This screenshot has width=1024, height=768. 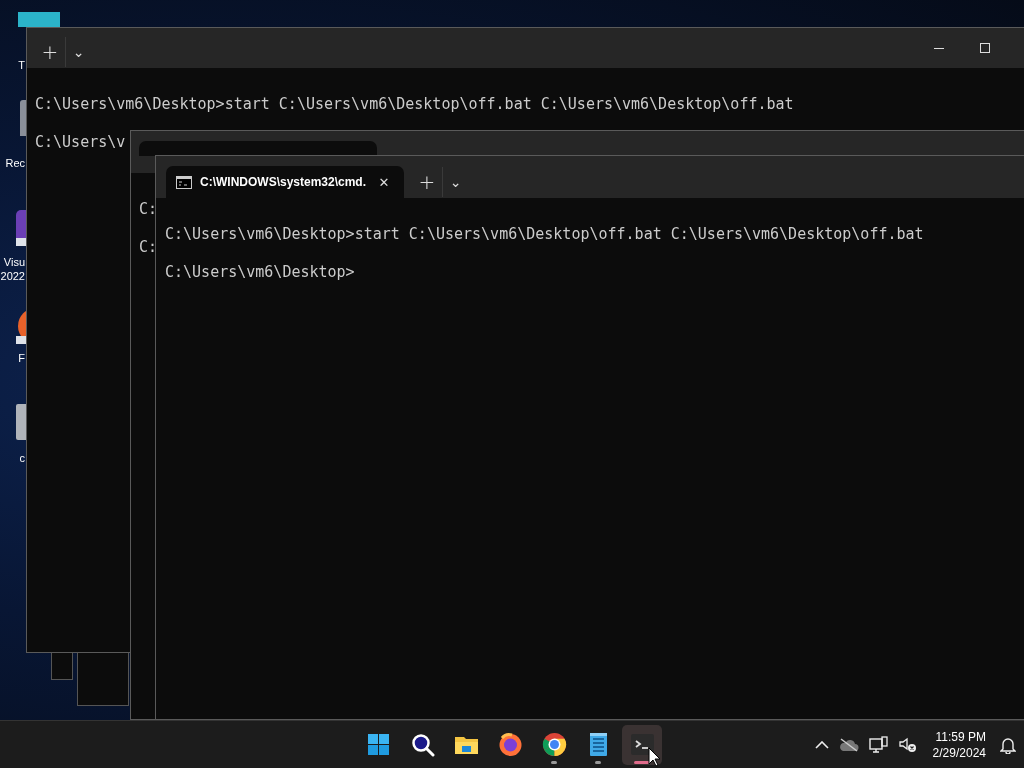 What do you see at coordinates (654, 757) in the screenshot?
I see `mouse-cursor-icon` at bounding box center [654, 757].